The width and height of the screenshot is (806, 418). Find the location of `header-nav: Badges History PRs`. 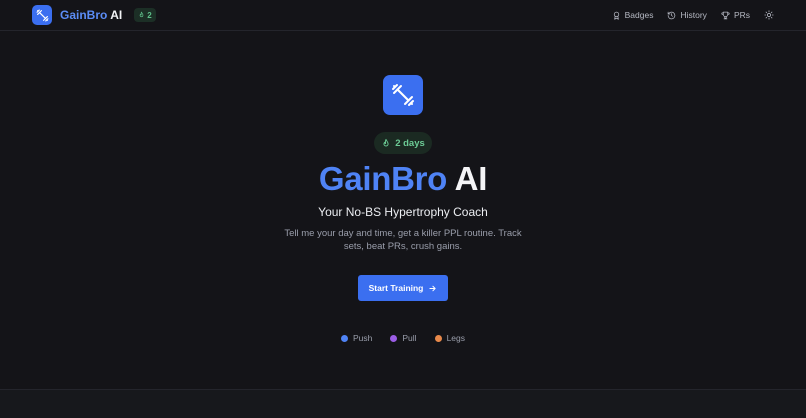

header-nav: Badges History PRs is located at coordinates (693, 15).